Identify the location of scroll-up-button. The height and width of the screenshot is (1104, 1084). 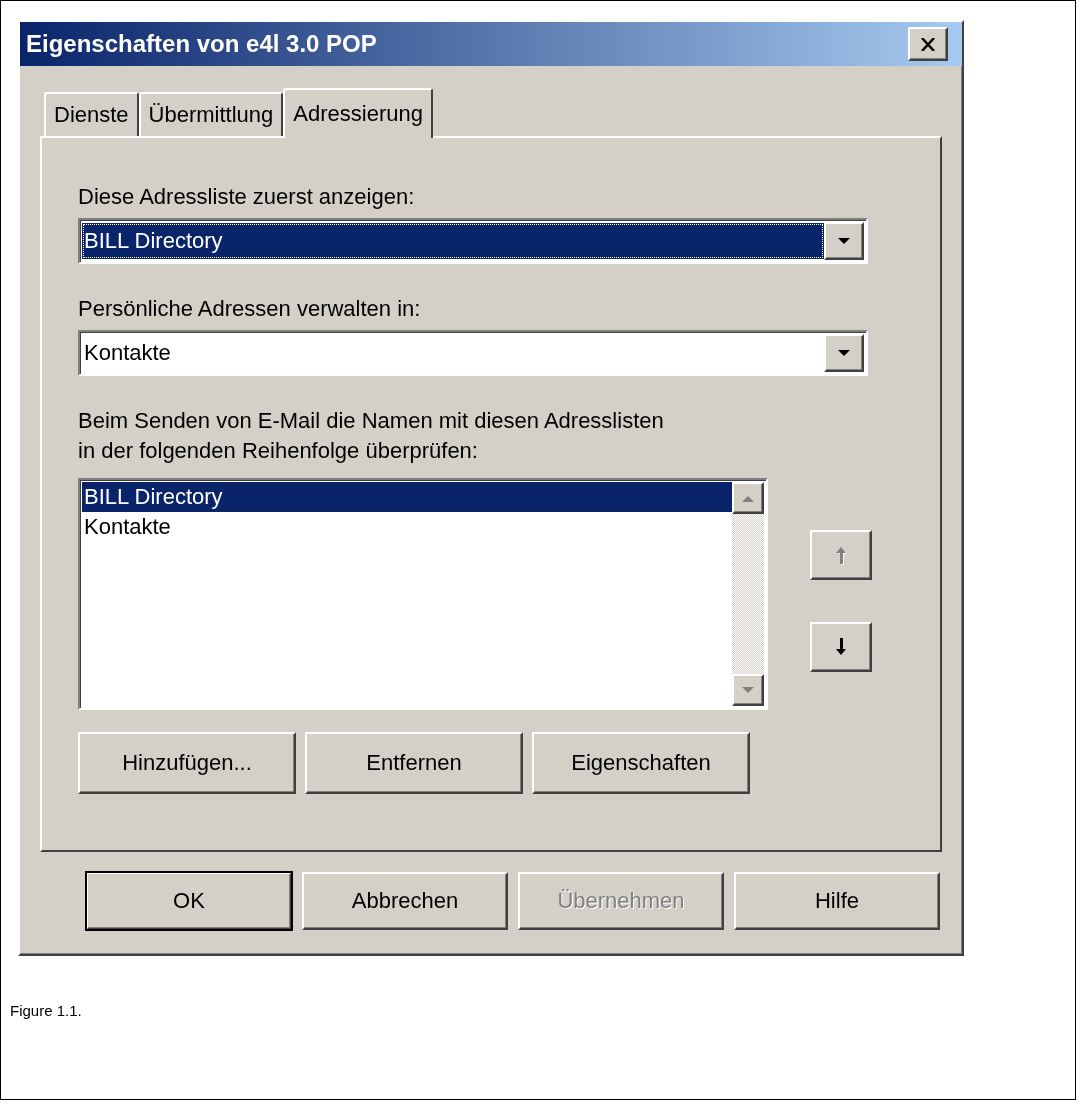
(748, 498).